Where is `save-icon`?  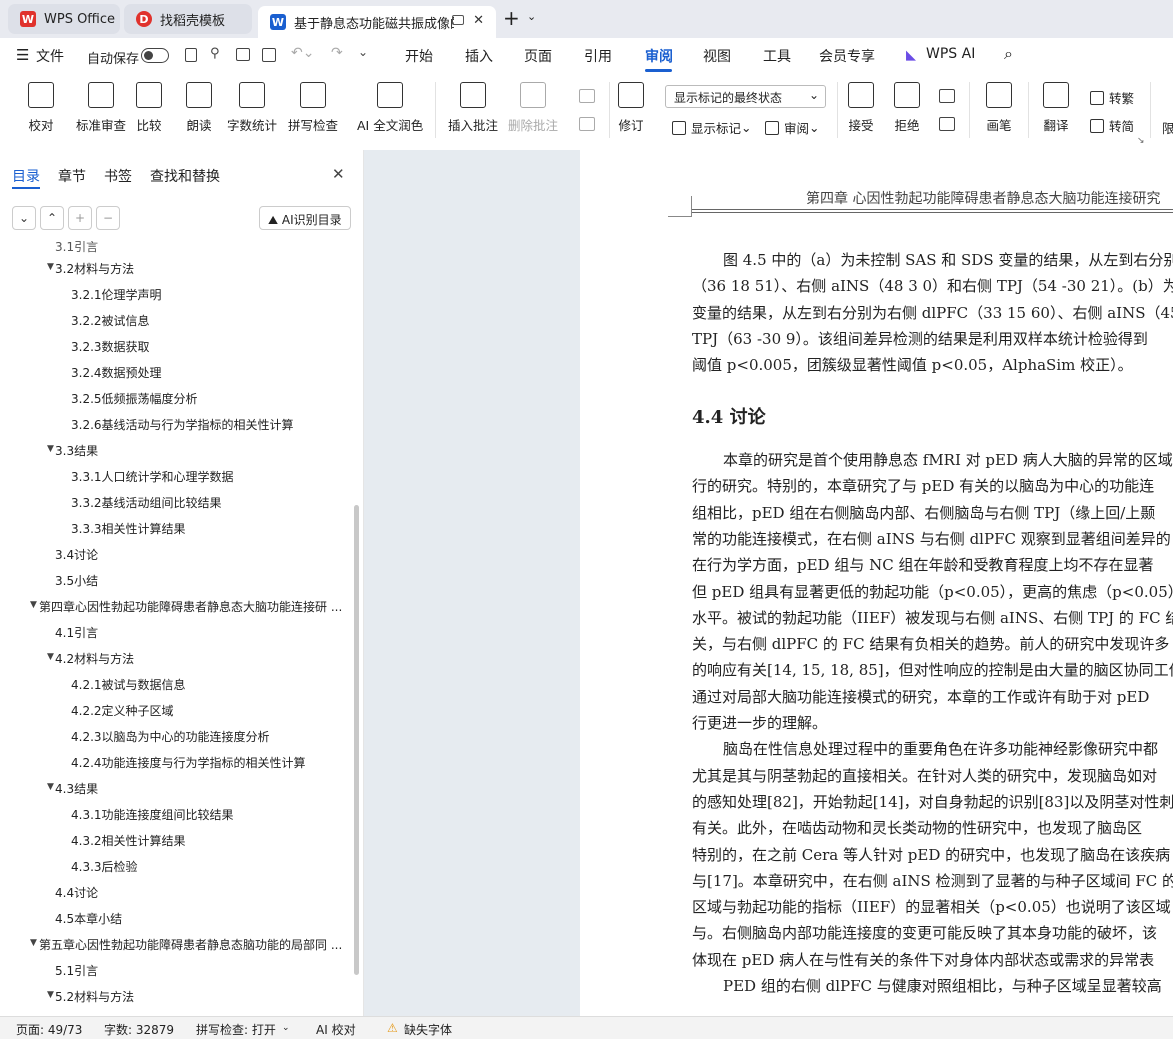 save-icon is located at coordinates (191, 55).